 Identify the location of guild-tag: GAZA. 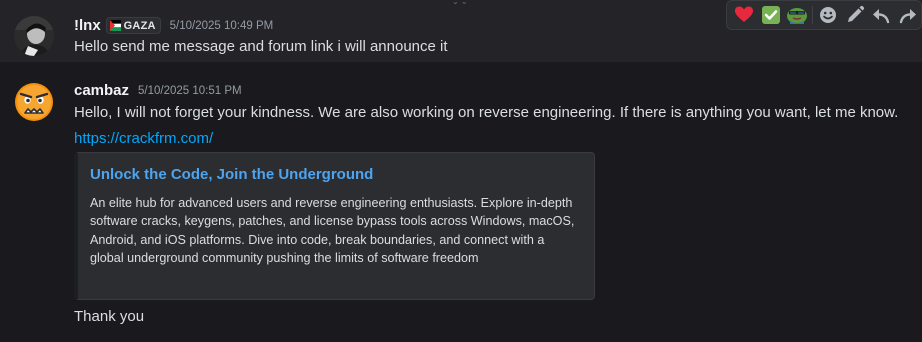
(133, 25).